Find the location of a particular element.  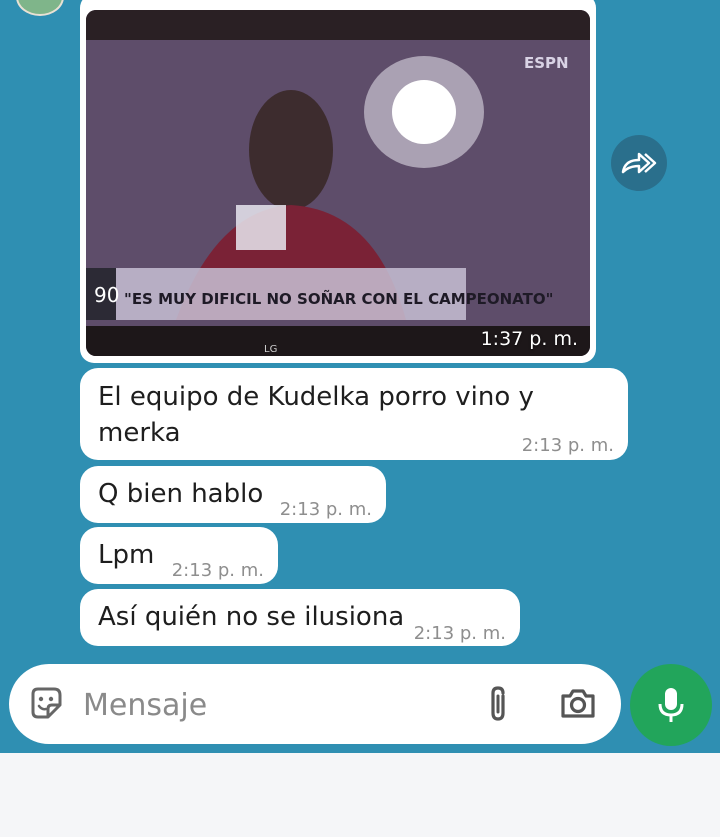

message-composer is located at coordinates (315, 704).